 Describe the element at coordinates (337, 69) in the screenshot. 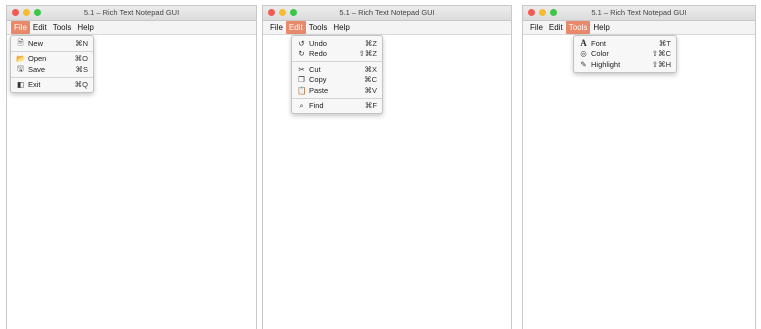

I see `menu-item-cut: ✂ Cut ⌘X` at that location.